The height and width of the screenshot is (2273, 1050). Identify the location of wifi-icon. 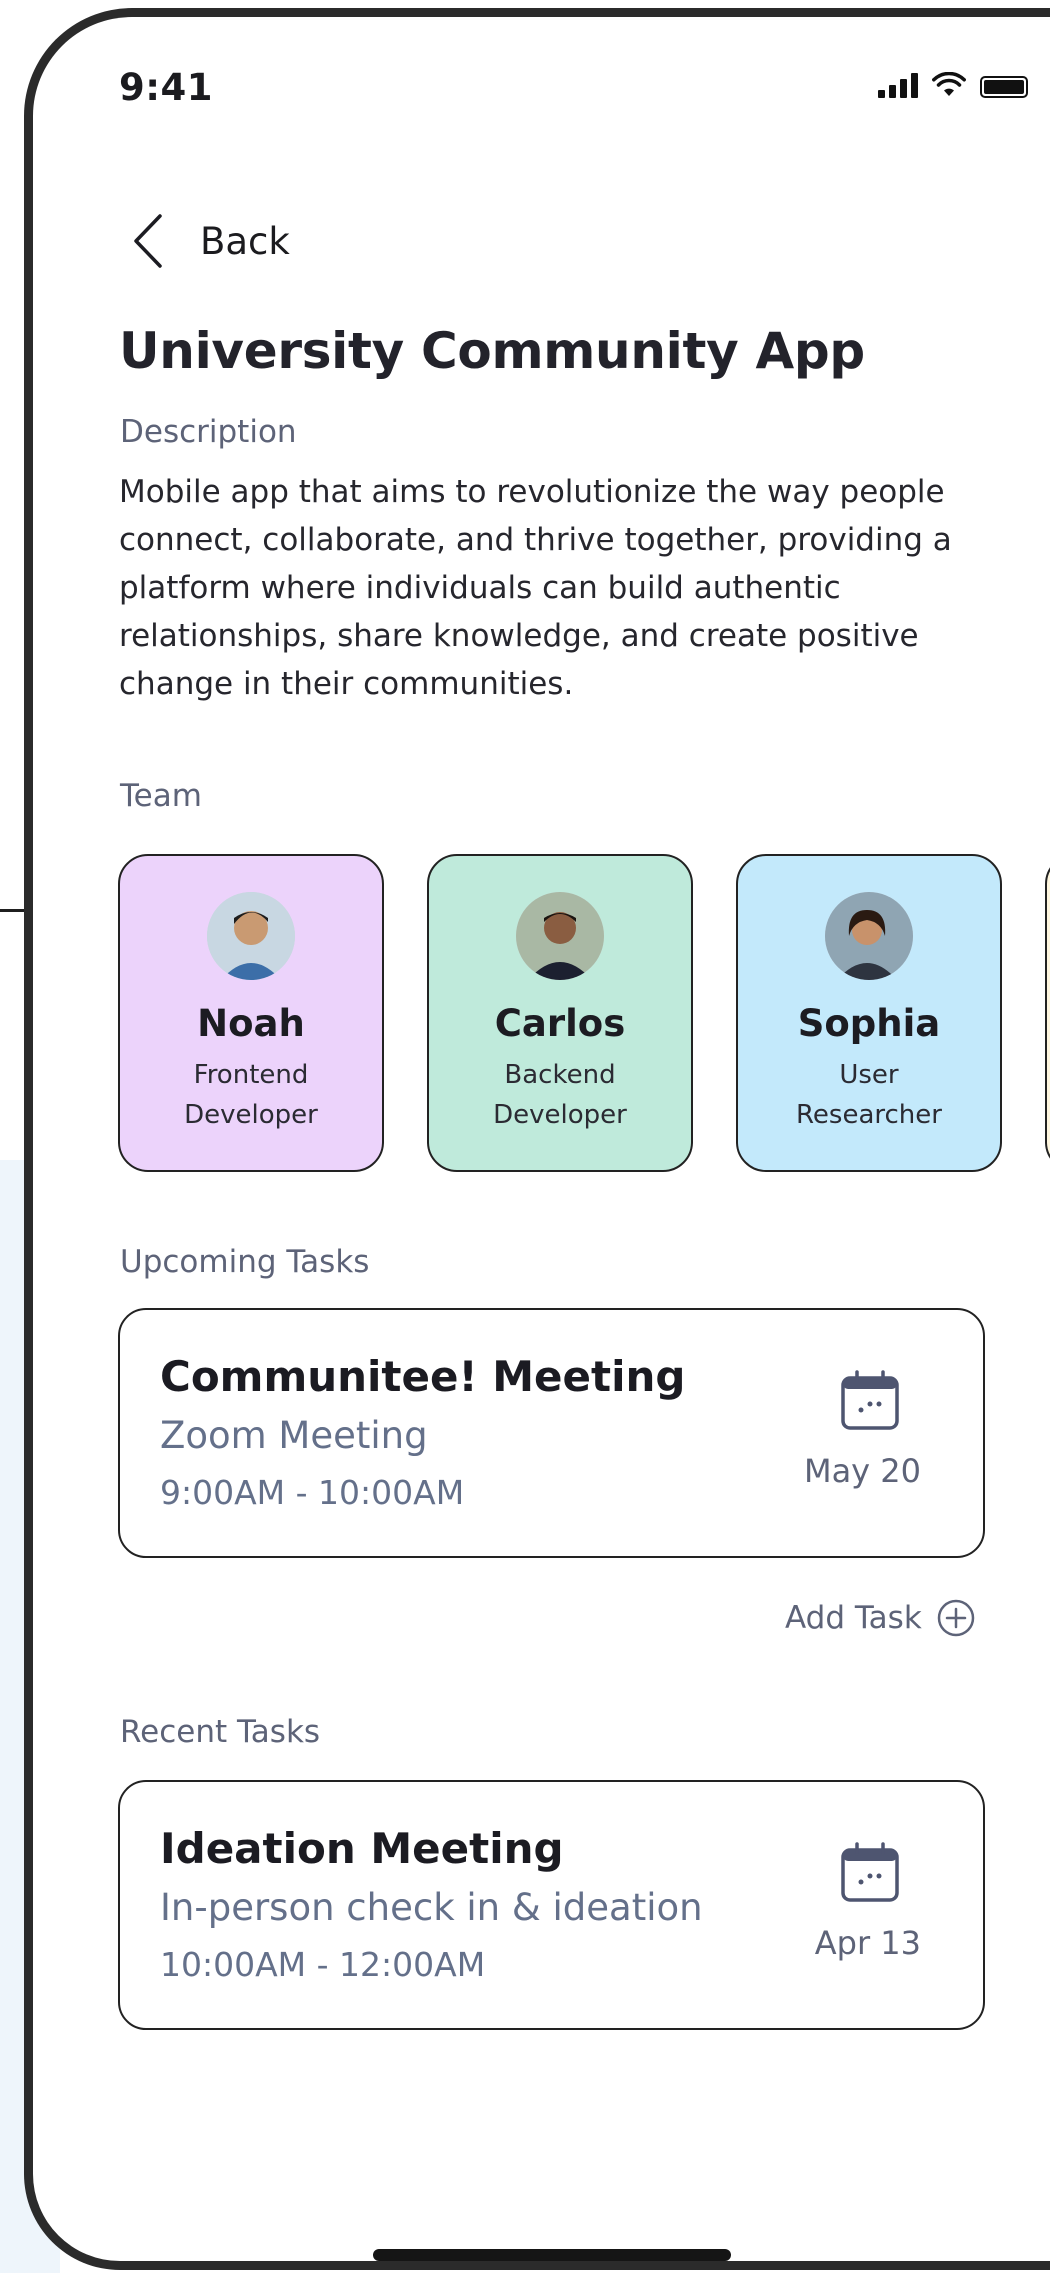
(949, 84).